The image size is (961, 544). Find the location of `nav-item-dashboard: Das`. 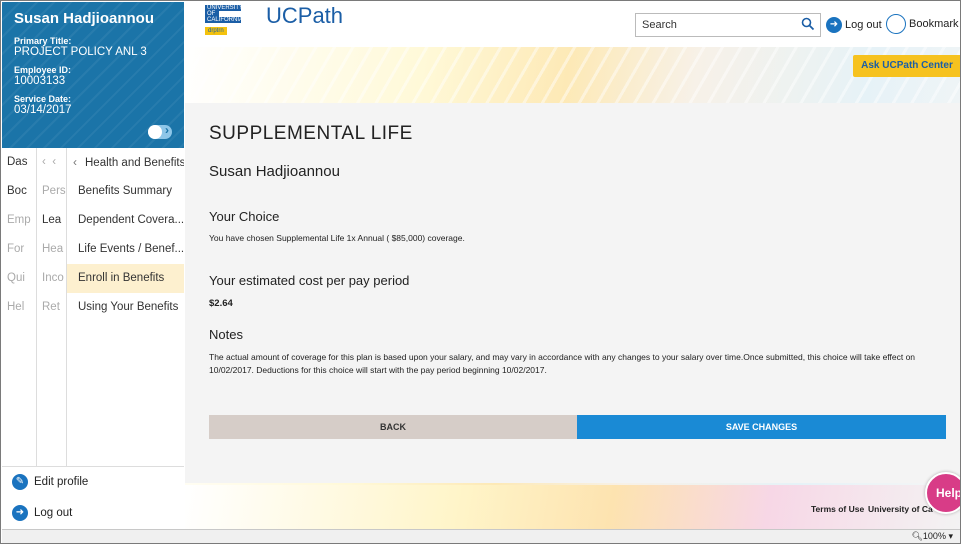

nav-item-dashboard: Das is located at coordinates (19, 162).